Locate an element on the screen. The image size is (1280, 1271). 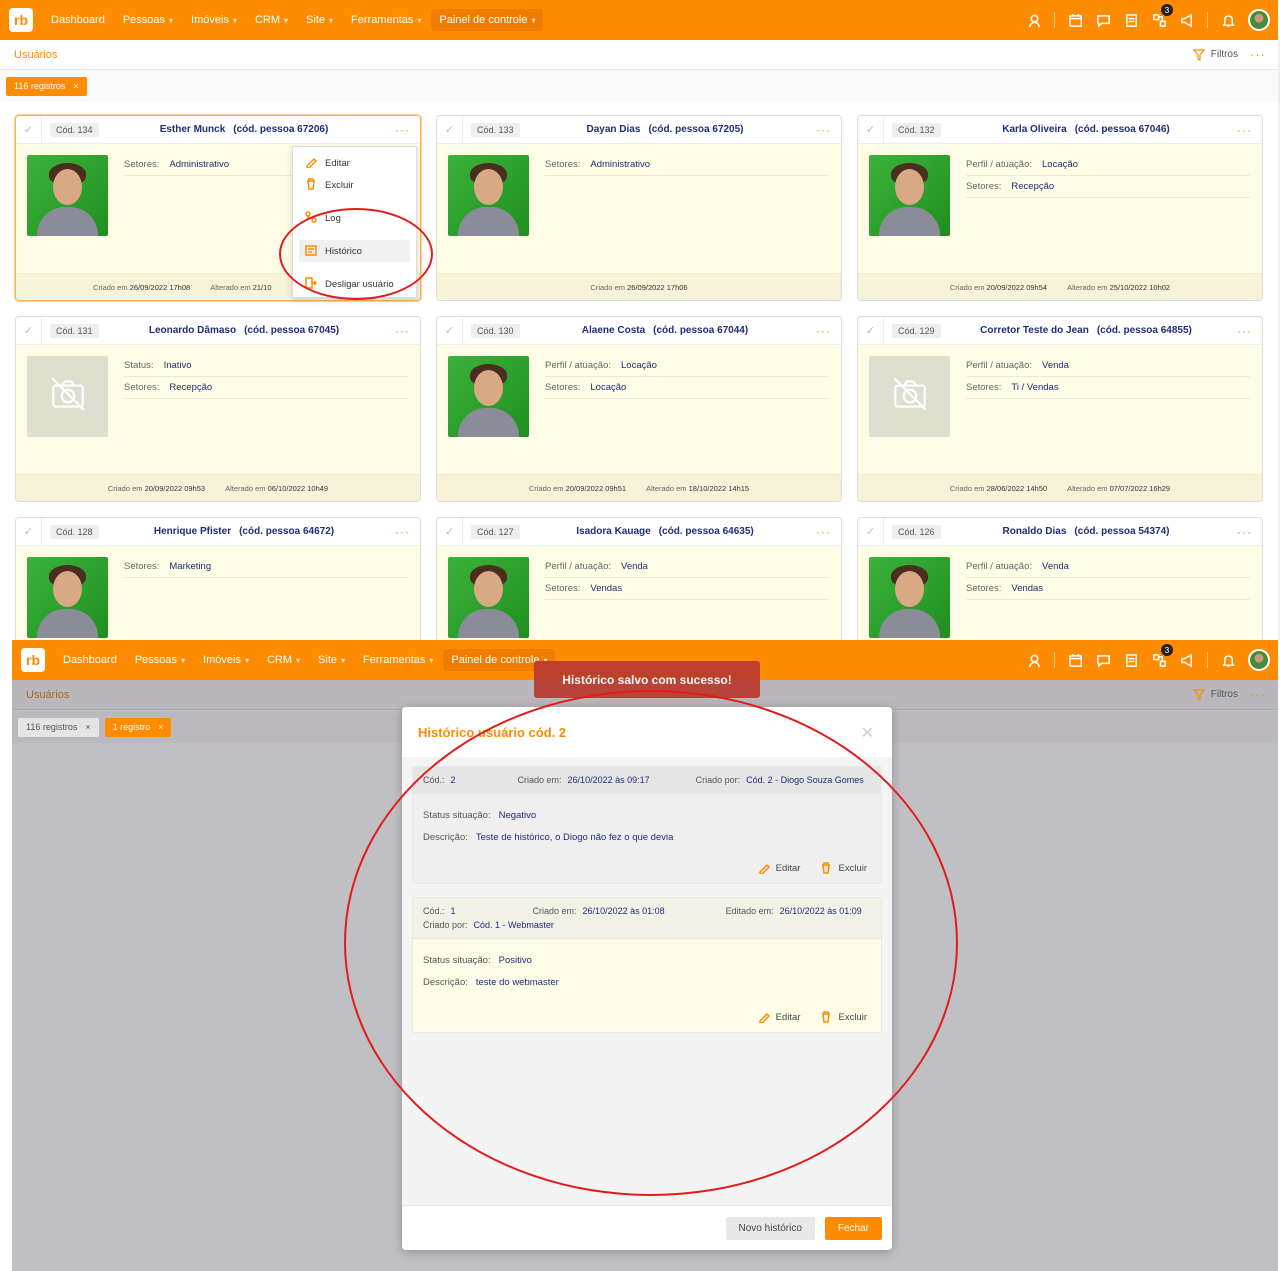
nav-item-site-2: Site ▾ is located at coordinates (331, 660).